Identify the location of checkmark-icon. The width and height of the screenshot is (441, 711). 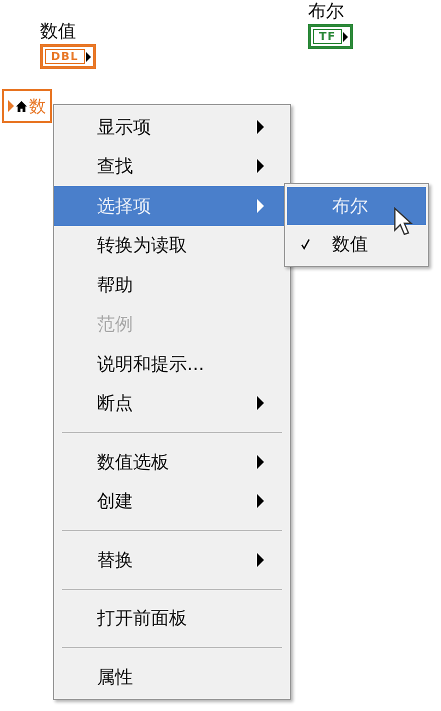
(305, 244).